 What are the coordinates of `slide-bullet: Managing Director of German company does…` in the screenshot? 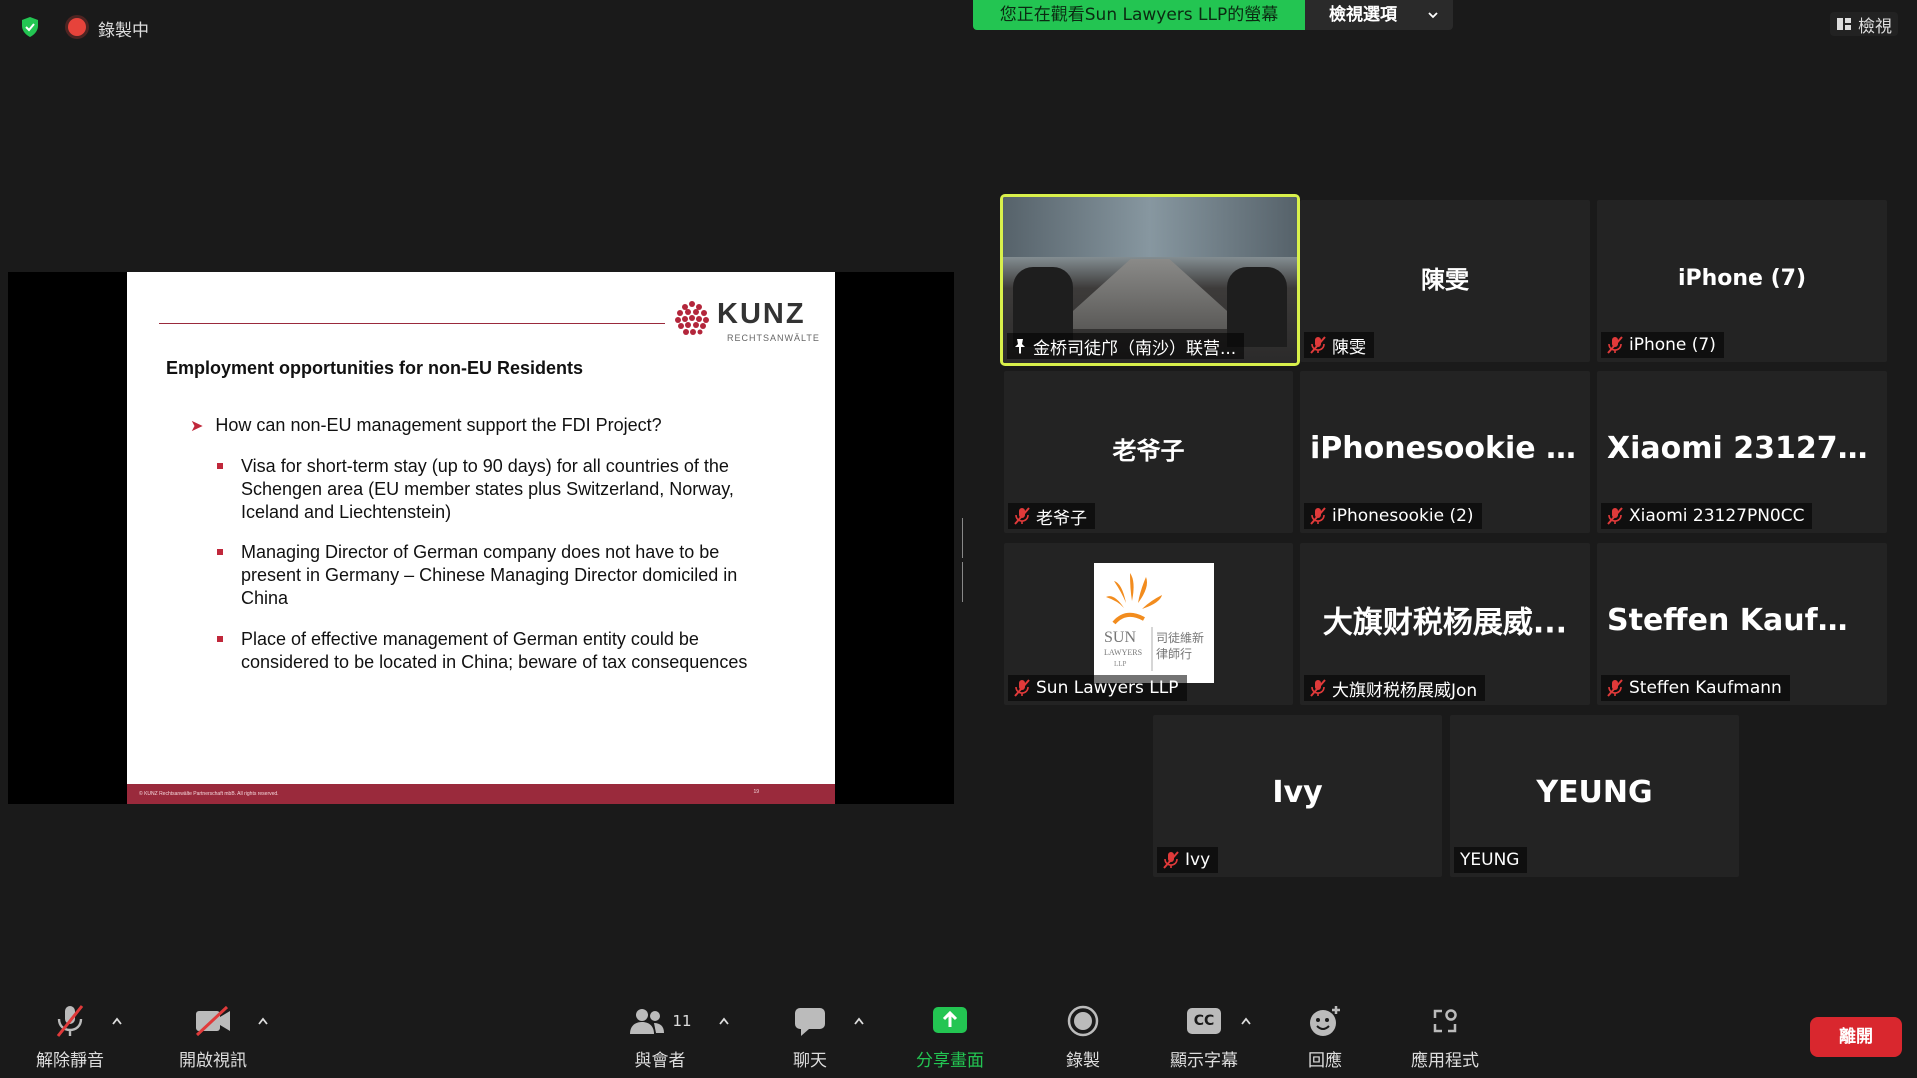 It's located at (487, 575).